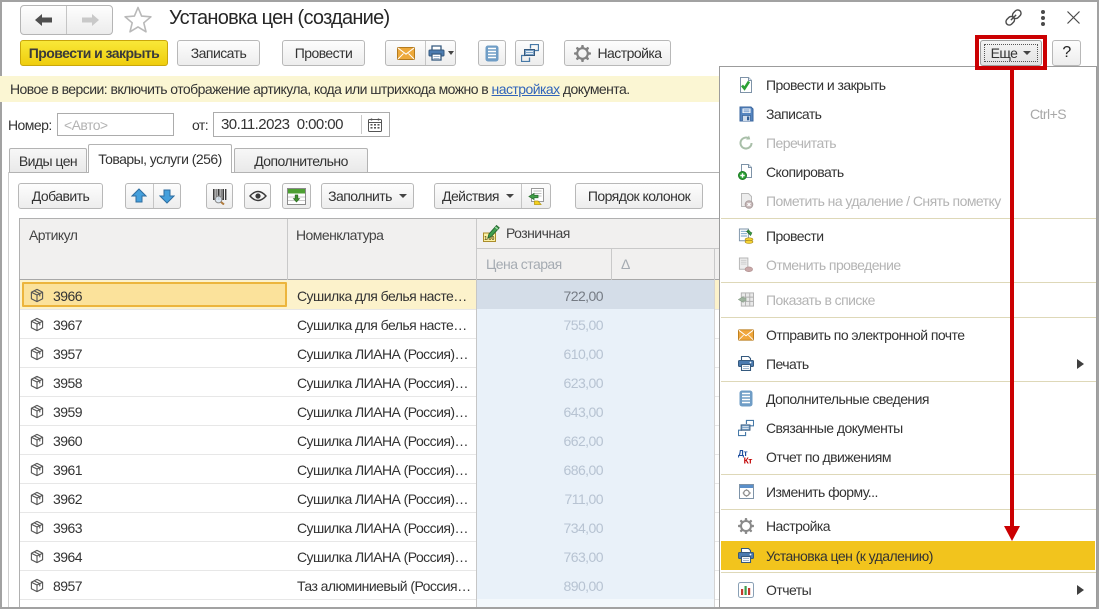 This screenshot has width=1099, height=610. Describe the element at coordinates (748, 460) in the screenshot. I see `svg-text: Кт` at that location.